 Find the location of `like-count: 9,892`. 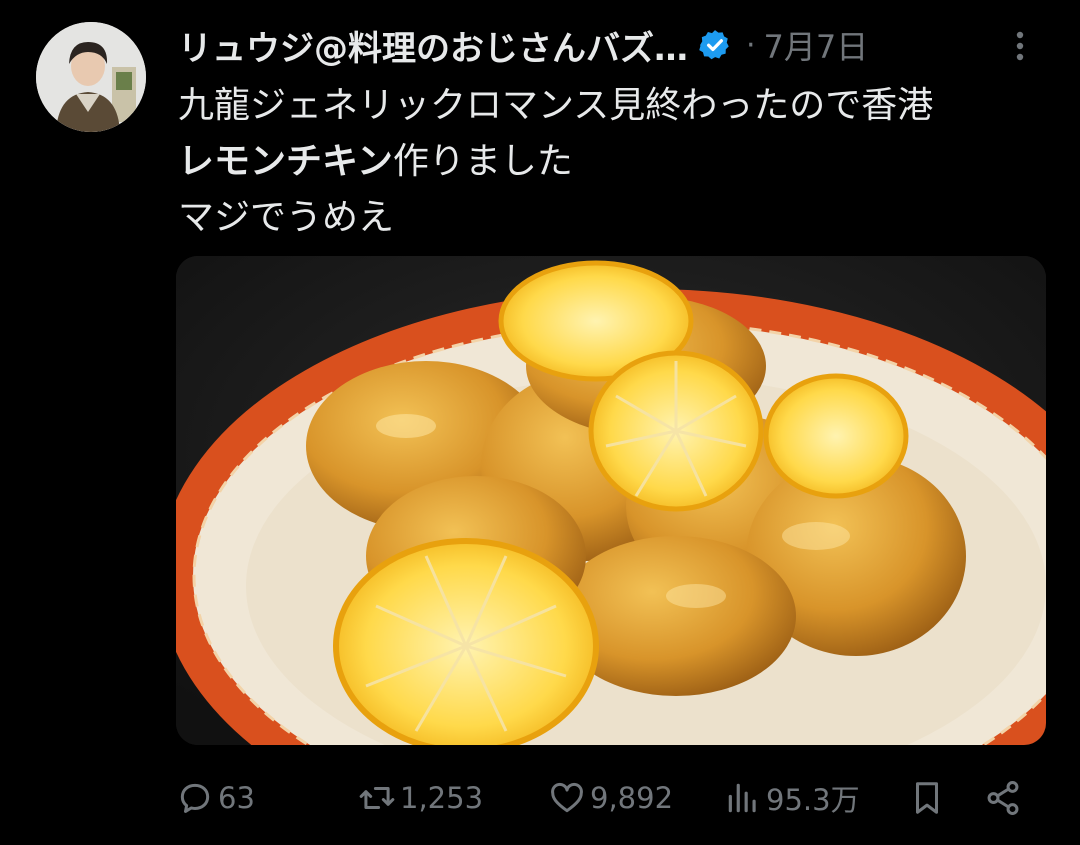

like-count: 9,892 is located at coordinates (632, 798).